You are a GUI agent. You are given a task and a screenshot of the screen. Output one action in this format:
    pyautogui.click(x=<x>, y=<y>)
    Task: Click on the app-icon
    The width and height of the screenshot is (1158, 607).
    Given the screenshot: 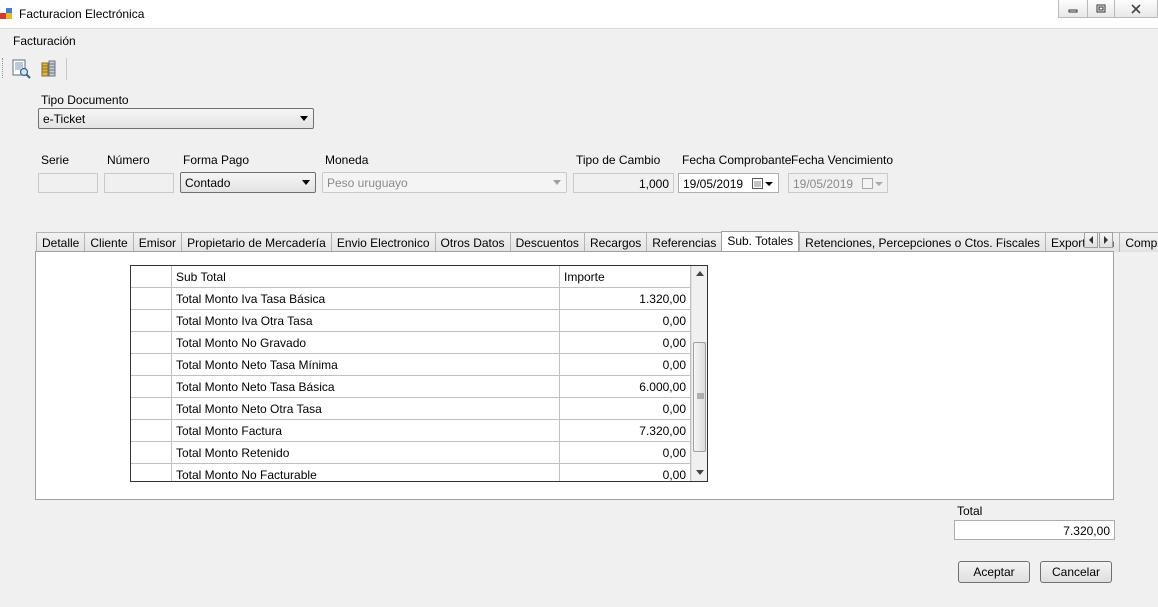 What is the action you would take?
    pyautogui.click(x=6, y=13)
    